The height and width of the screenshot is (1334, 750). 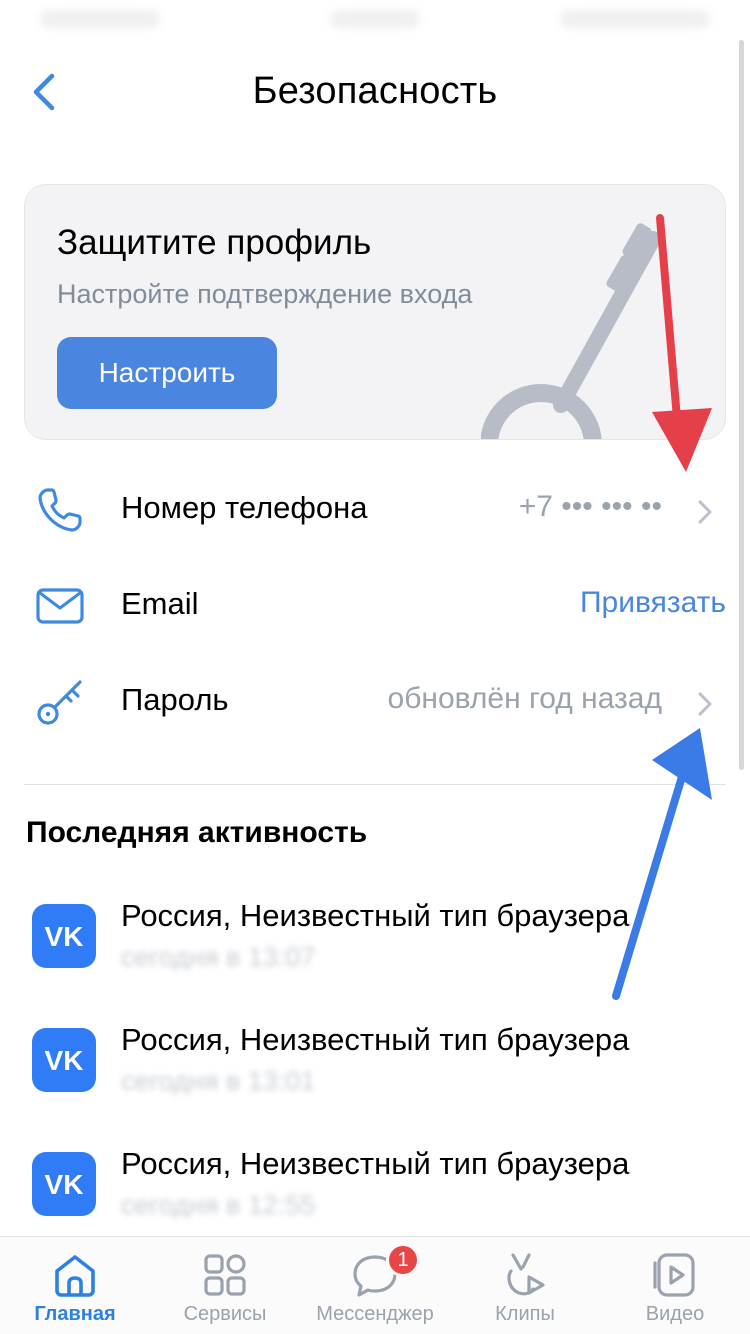 What do you see at coordinates (59, 702) in the screenshot?
I see `key-icon` at bounding box center [59, 702].